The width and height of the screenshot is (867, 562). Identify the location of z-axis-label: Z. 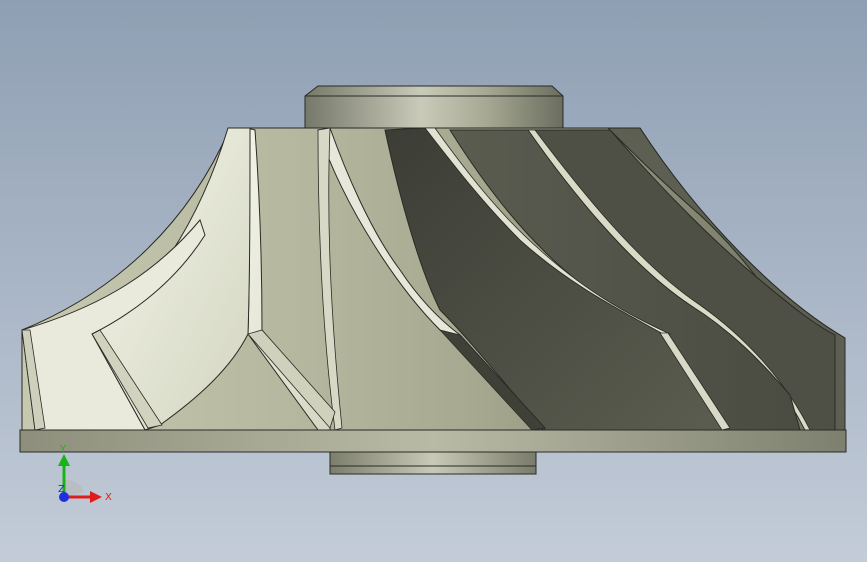
(61, 489).